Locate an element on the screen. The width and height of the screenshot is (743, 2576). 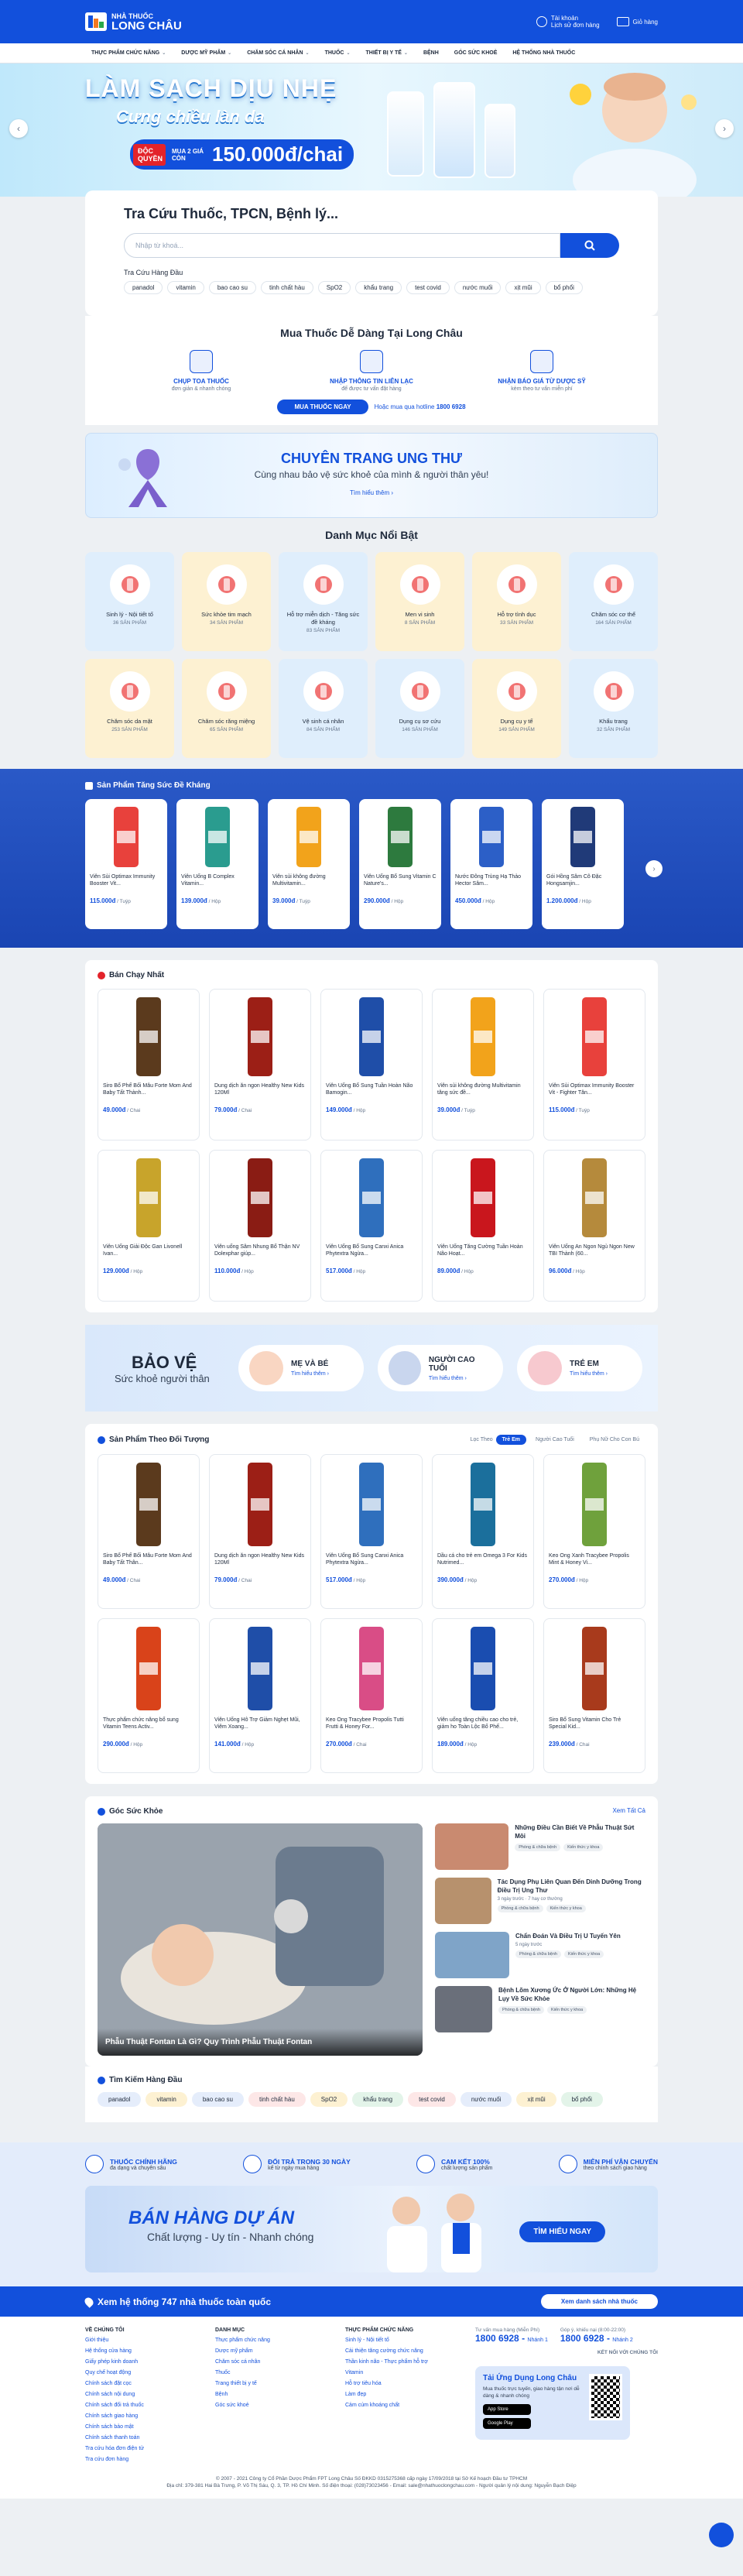
category-card: Men vi sinh 8 SẢN PHẨM is located at coordinates (419, 601).